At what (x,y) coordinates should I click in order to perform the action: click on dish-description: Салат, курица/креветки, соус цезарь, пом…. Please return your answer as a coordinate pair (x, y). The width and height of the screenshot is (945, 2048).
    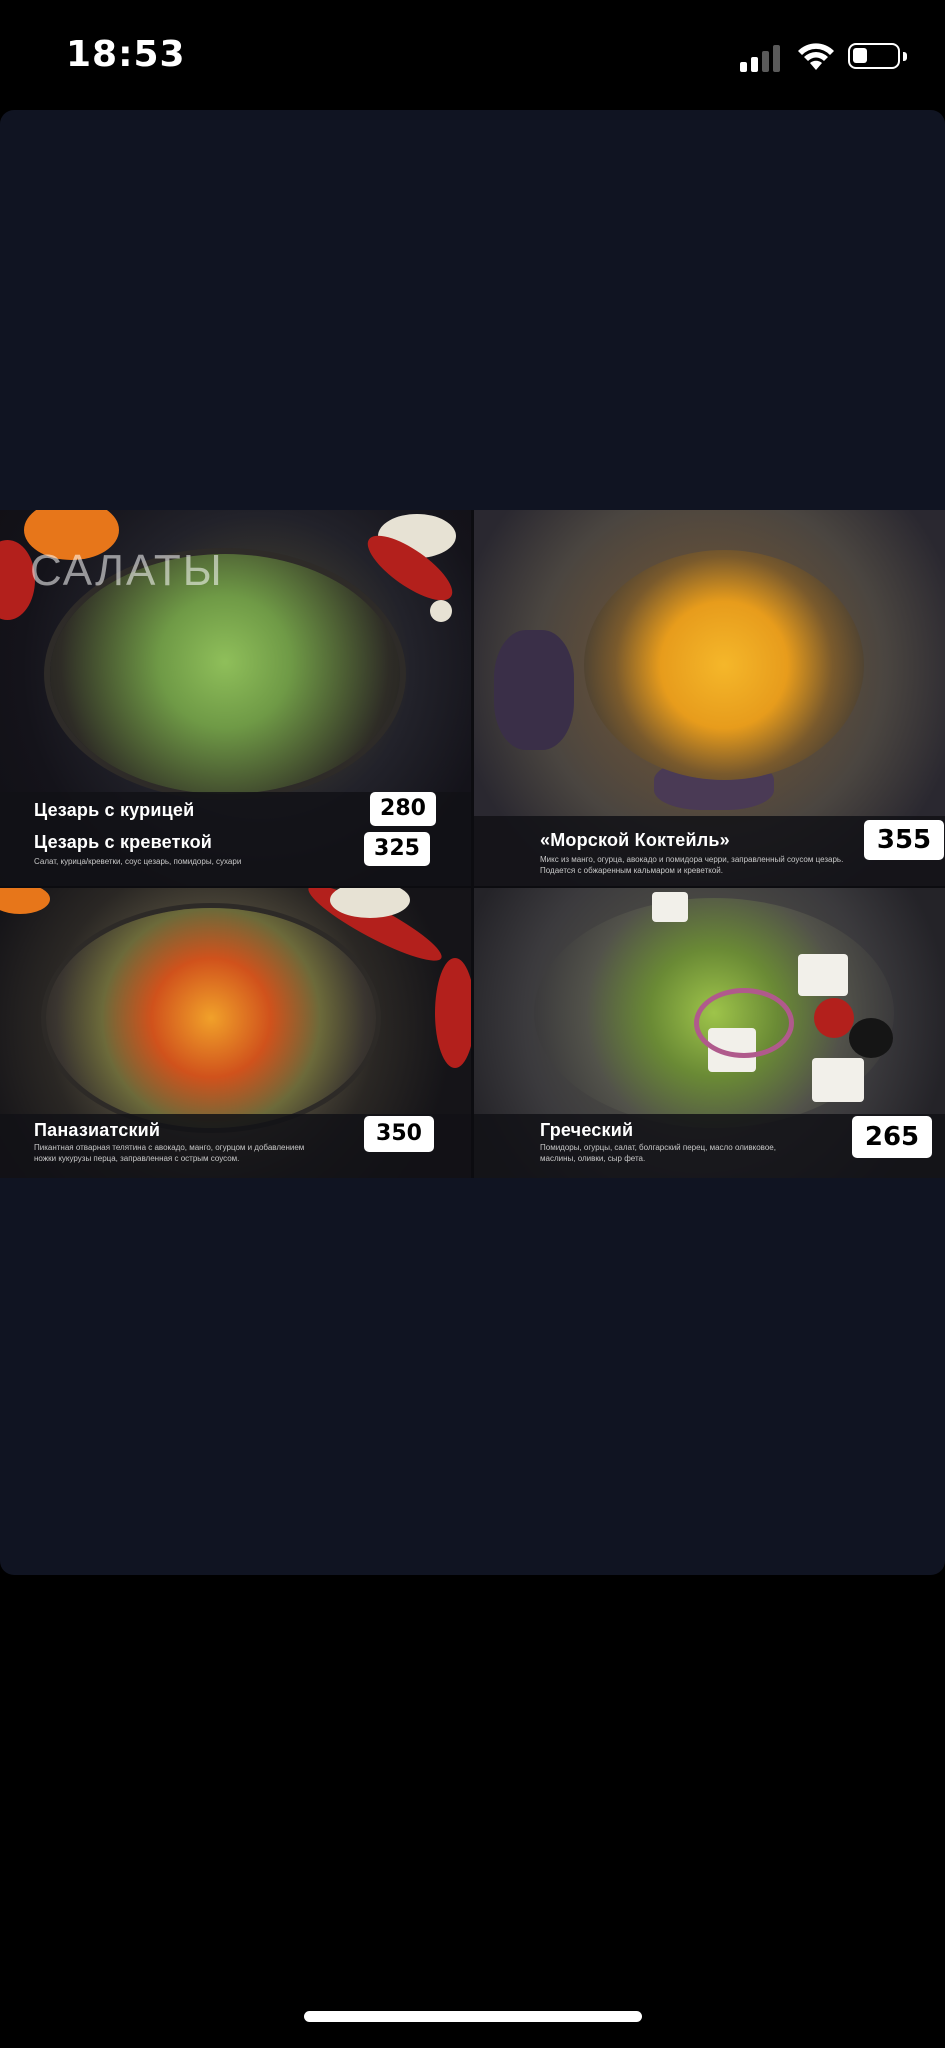
    Looking at the image, I should click on (138, 861).